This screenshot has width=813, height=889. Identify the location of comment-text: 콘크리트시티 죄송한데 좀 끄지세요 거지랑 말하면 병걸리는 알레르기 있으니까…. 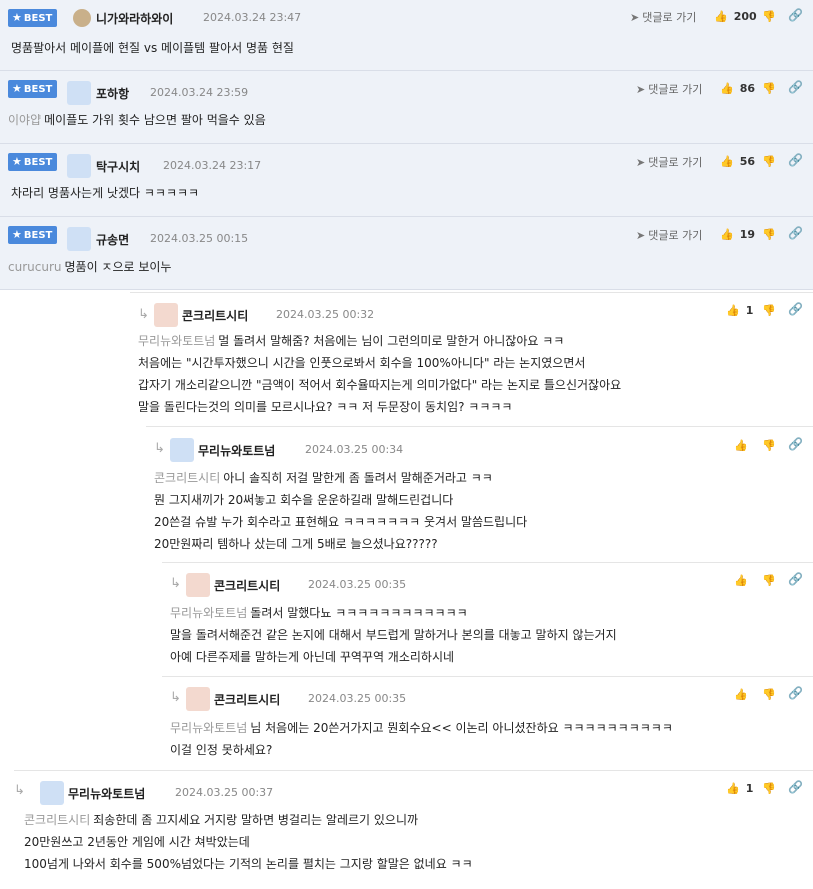
(248, 842).